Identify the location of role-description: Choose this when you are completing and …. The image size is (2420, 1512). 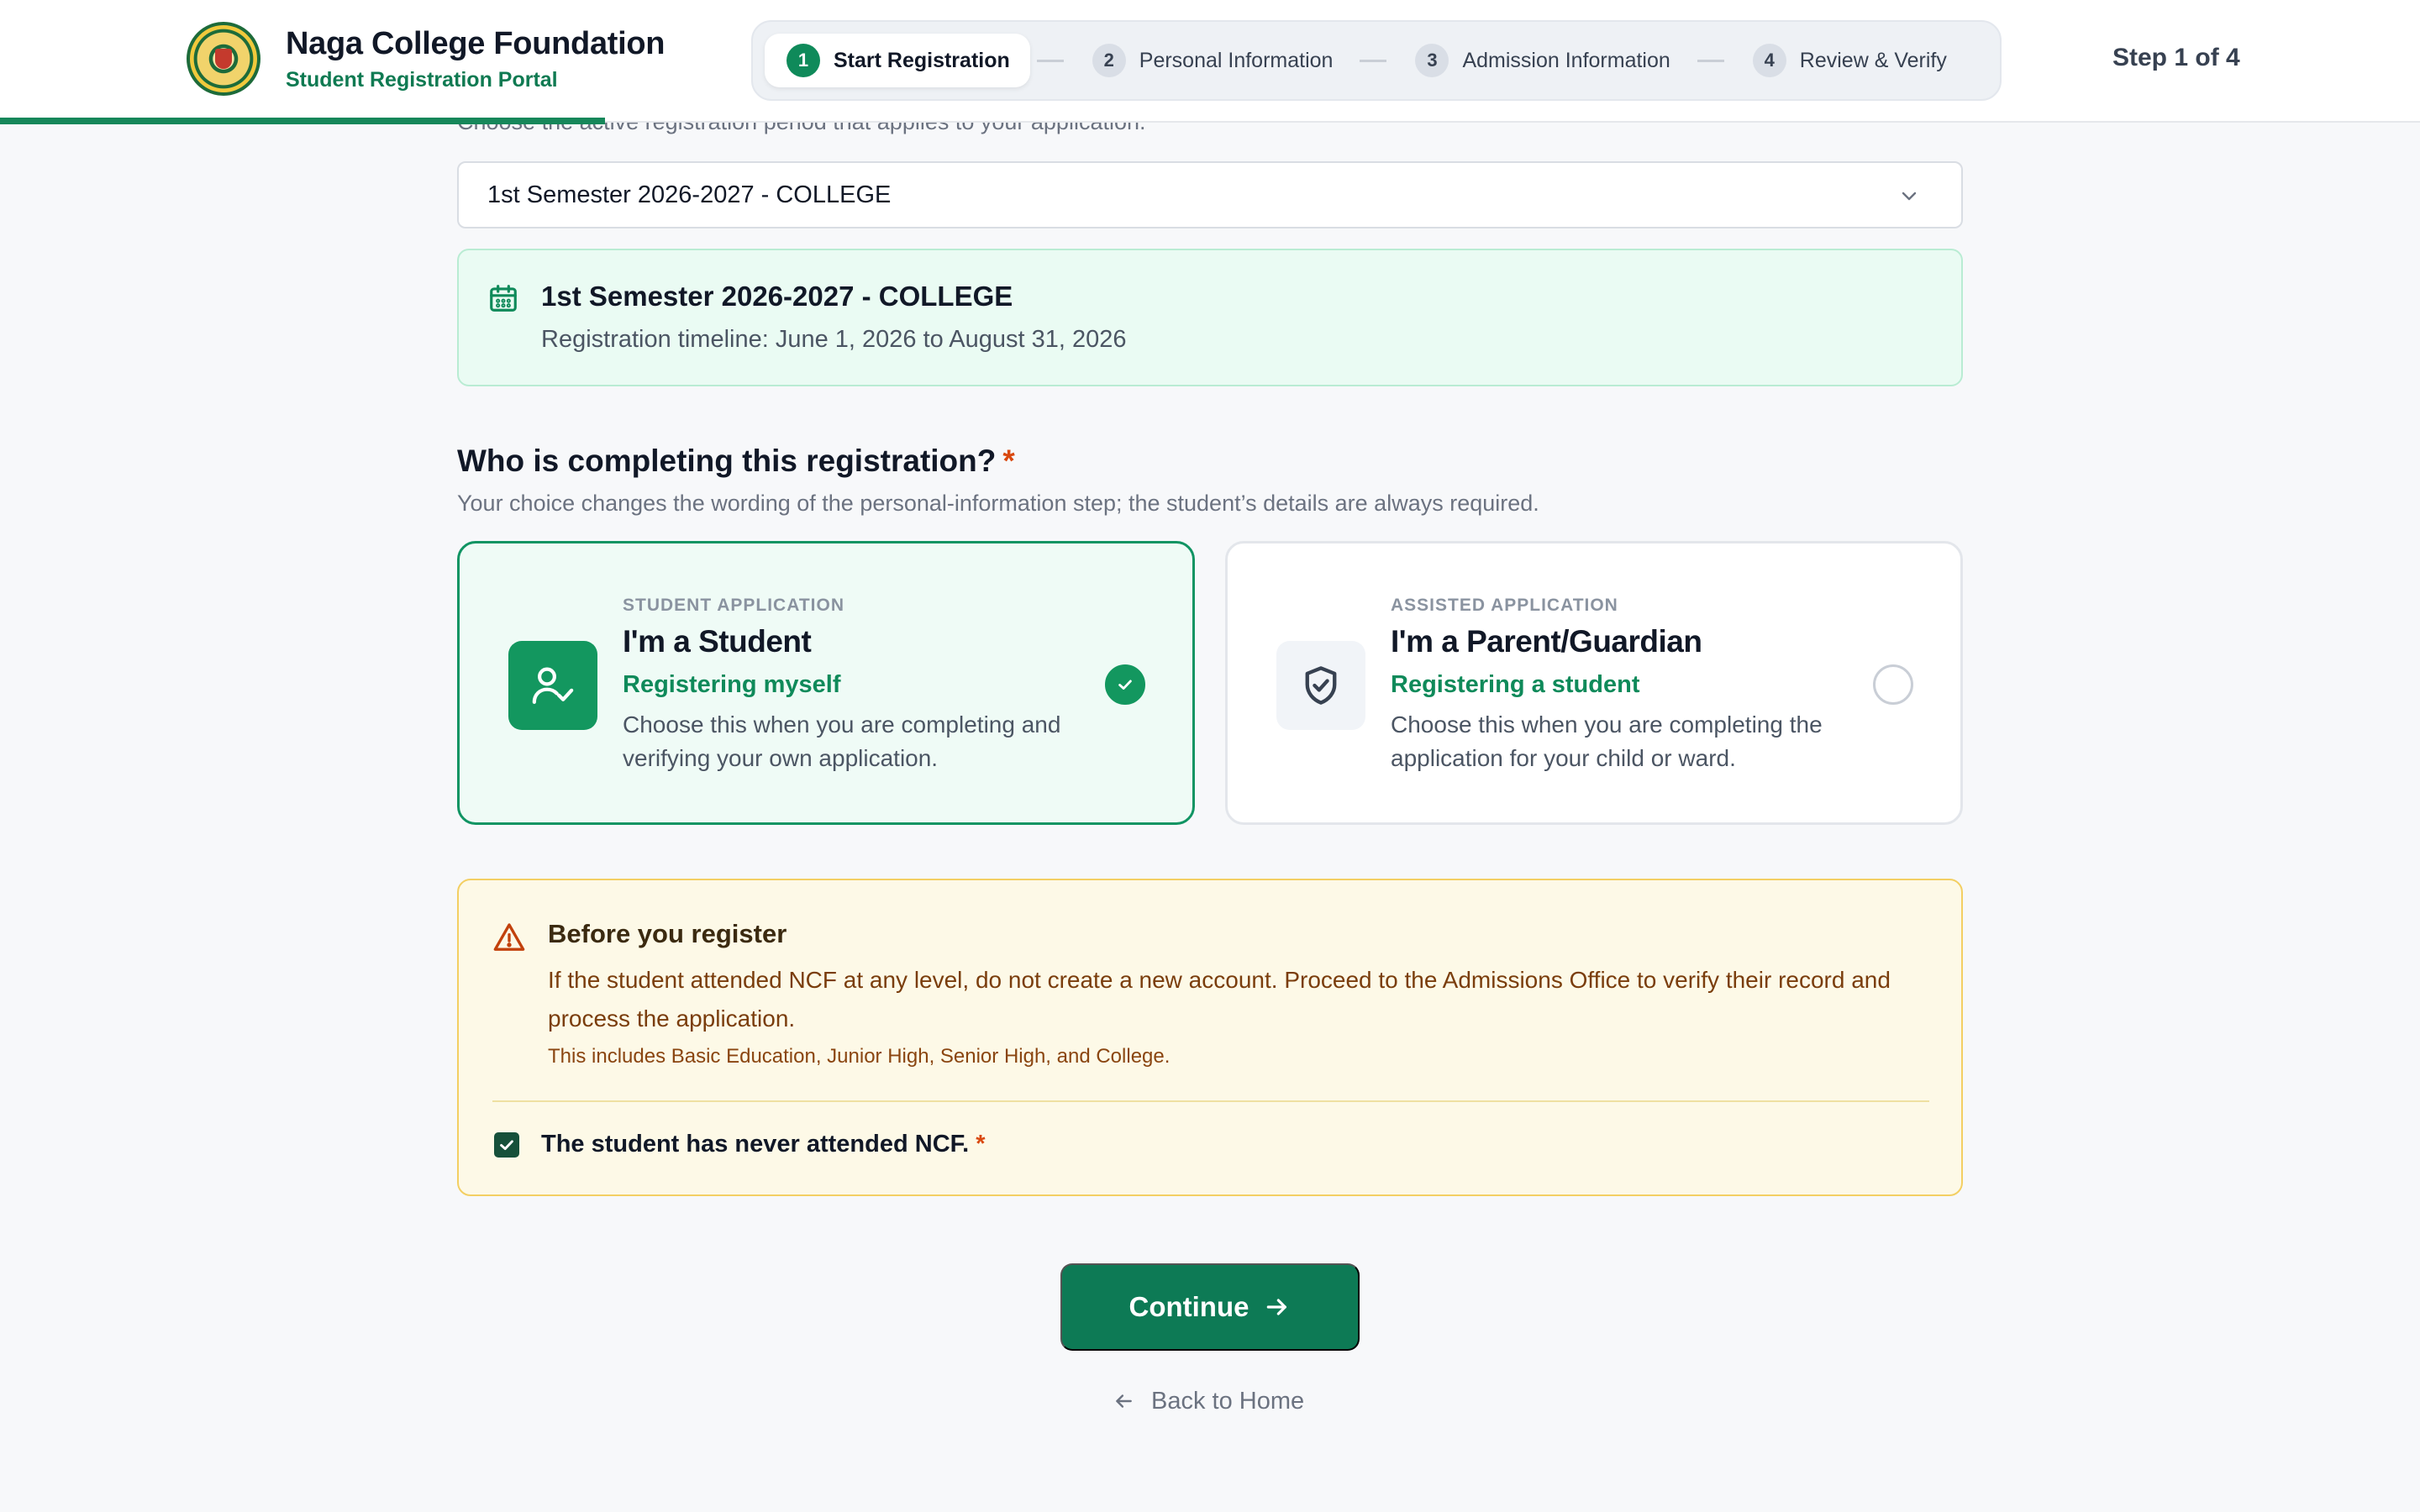
(842, 741).